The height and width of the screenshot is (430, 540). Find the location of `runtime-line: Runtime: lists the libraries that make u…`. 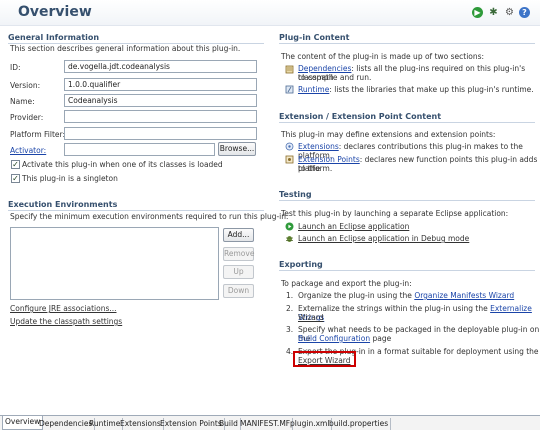

runtime-line: Runtime: lists the libraries that make u… is located at coordinates (416, 89).